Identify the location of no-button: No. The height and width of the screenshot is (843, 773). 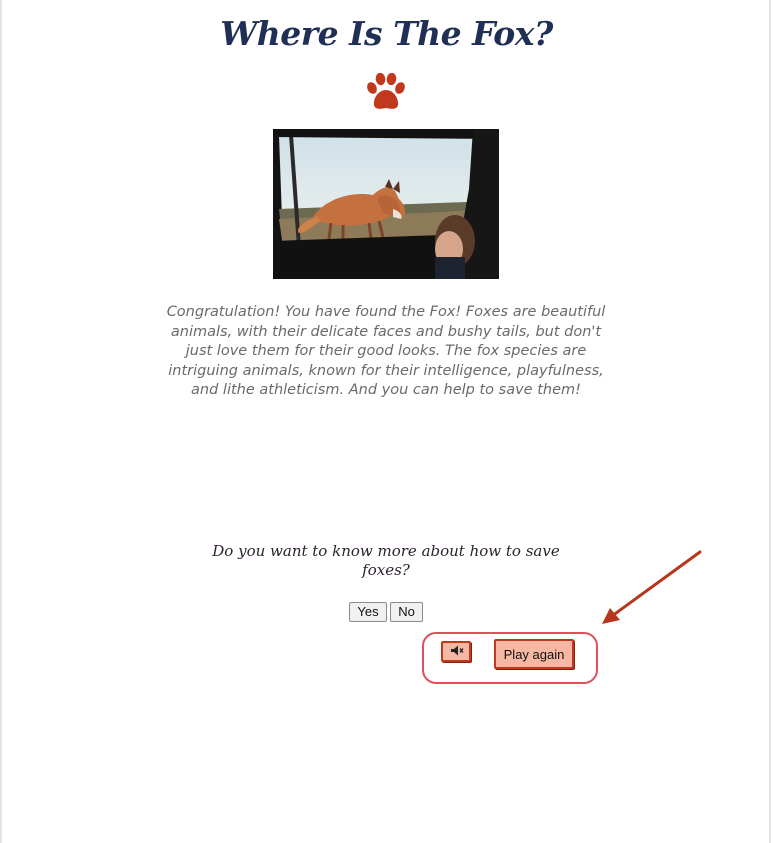
(406, 612).